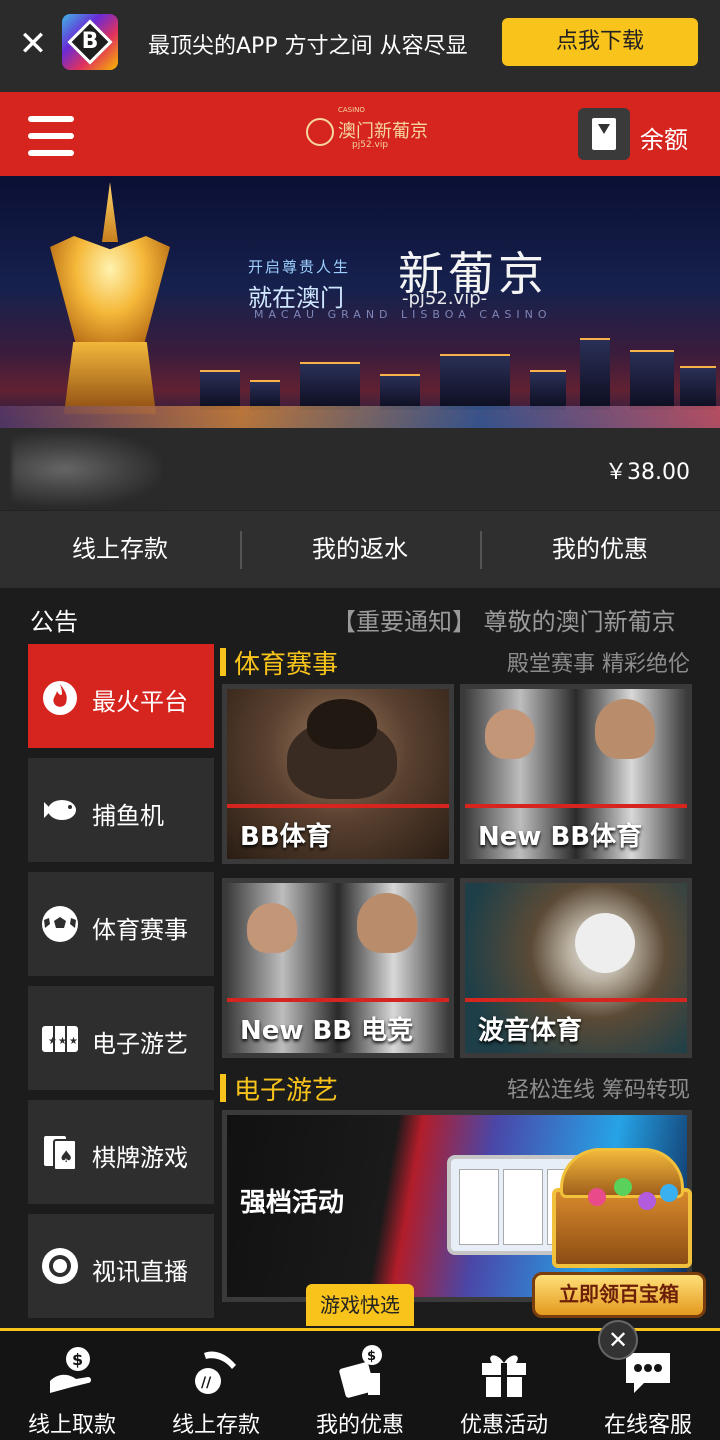 The width and height of the screenshot is (720, 1440). Describe the element at coordinates (299, 267) in the screenshot. I see `banner-kicker: 开启尊贵人生` at that location.